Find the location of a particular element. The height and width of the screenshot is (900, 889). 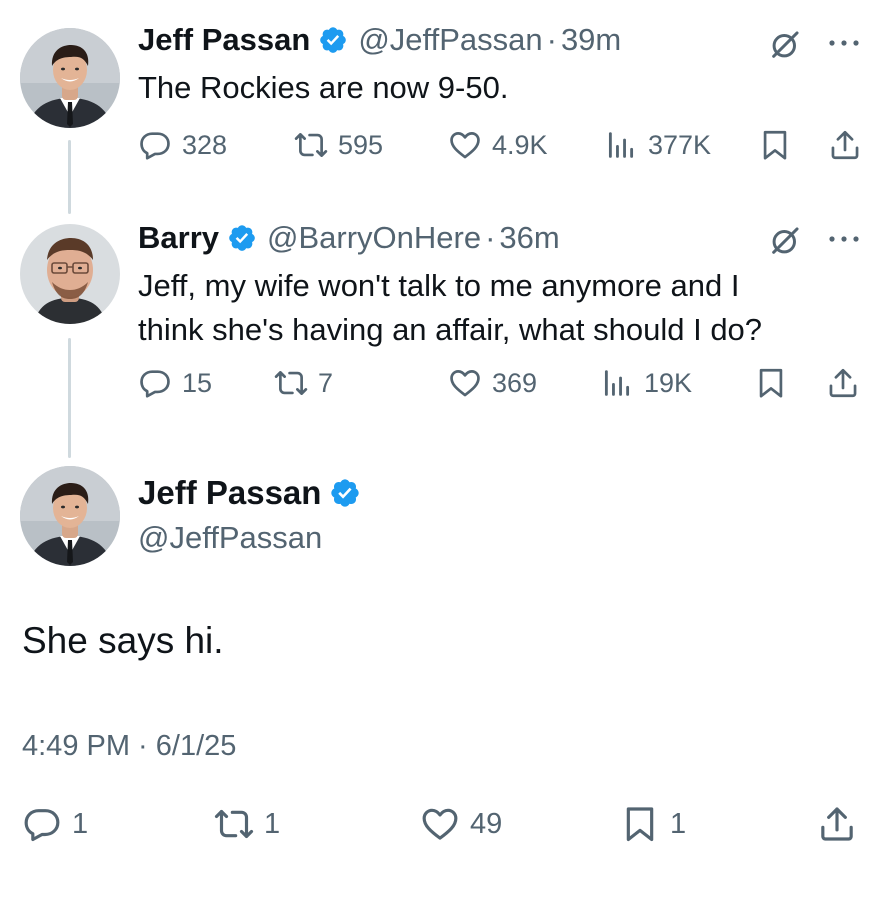

bookmark-button: 1 is located at coordinates (653, 824).